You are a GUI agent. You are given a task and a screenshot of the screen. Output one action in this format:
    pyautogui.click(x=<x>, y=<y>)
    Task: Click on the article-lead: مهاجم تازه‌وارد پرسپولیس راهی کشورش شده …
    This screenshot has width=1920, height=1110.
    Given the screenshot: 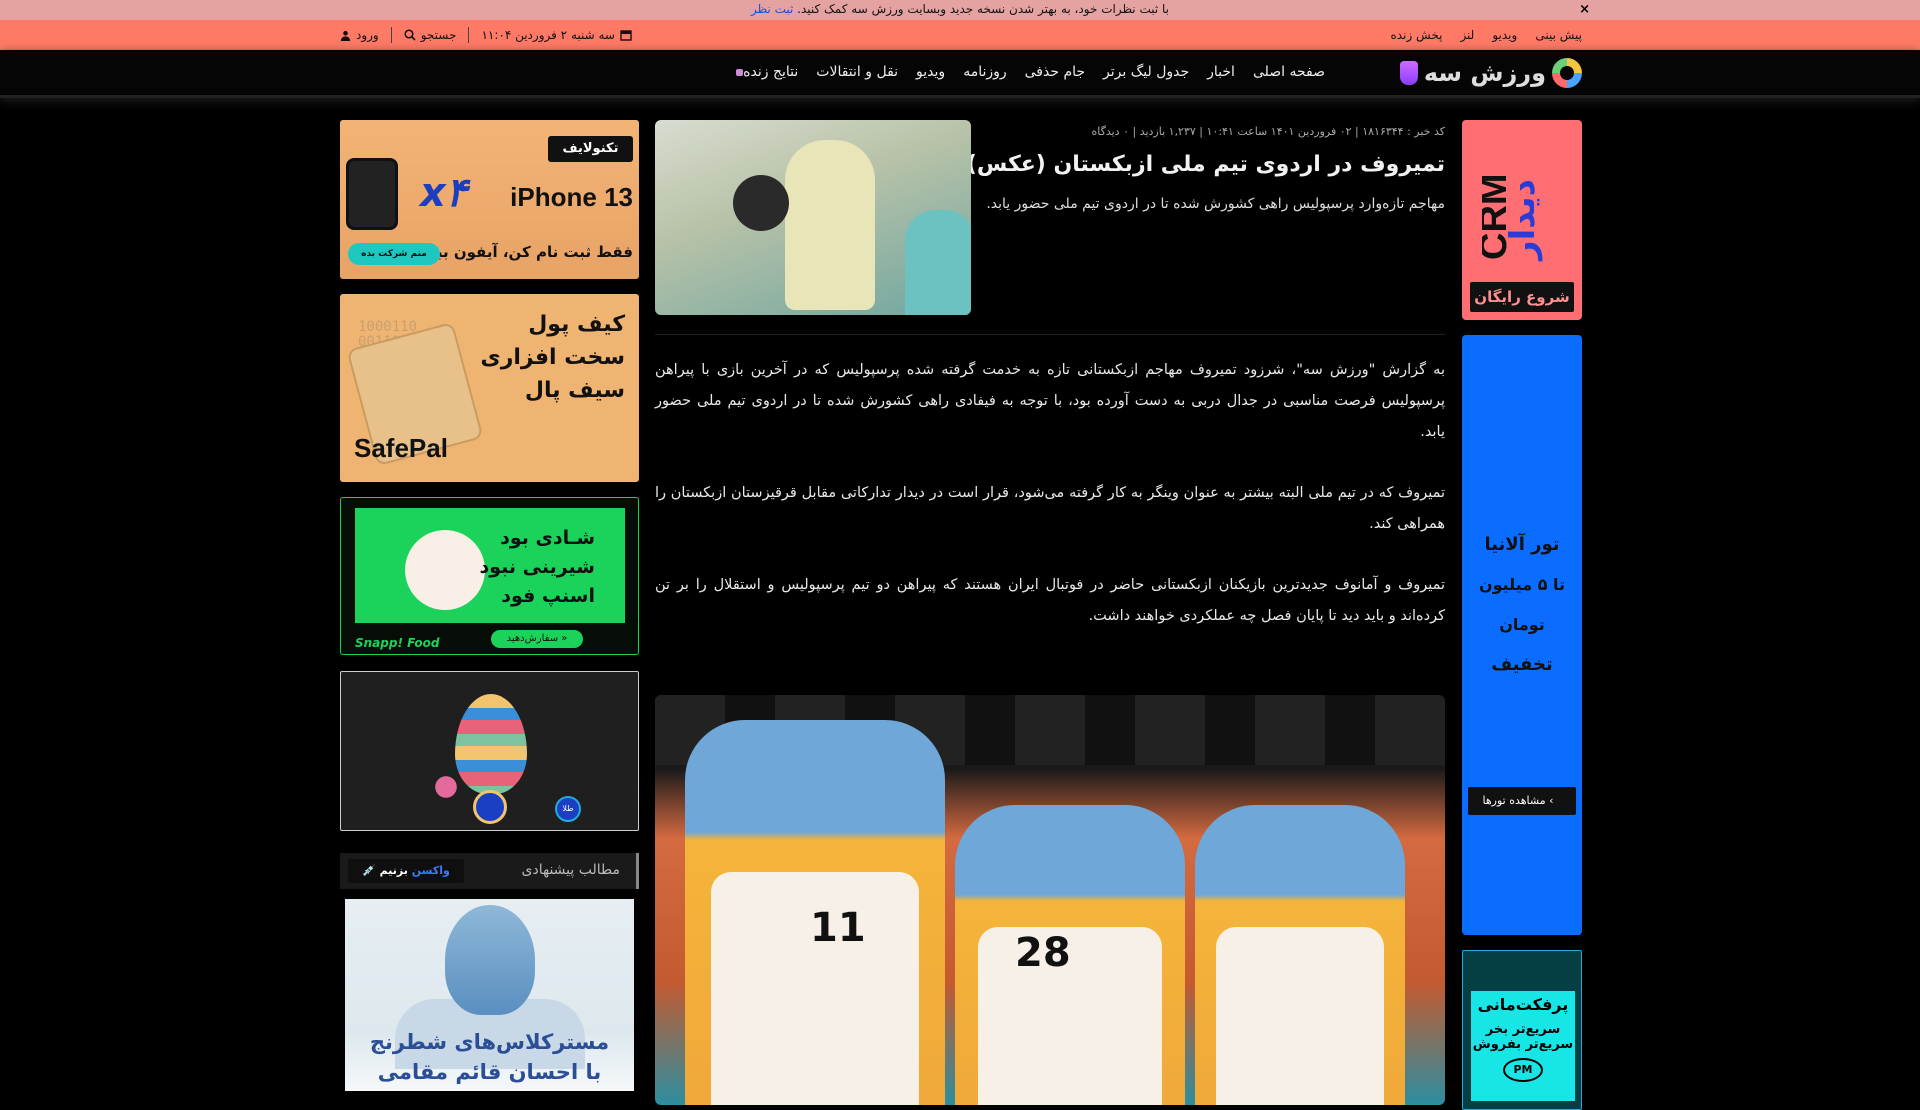 What is the action you would take?
    pyautogui.click(x=1215, y=204)
    